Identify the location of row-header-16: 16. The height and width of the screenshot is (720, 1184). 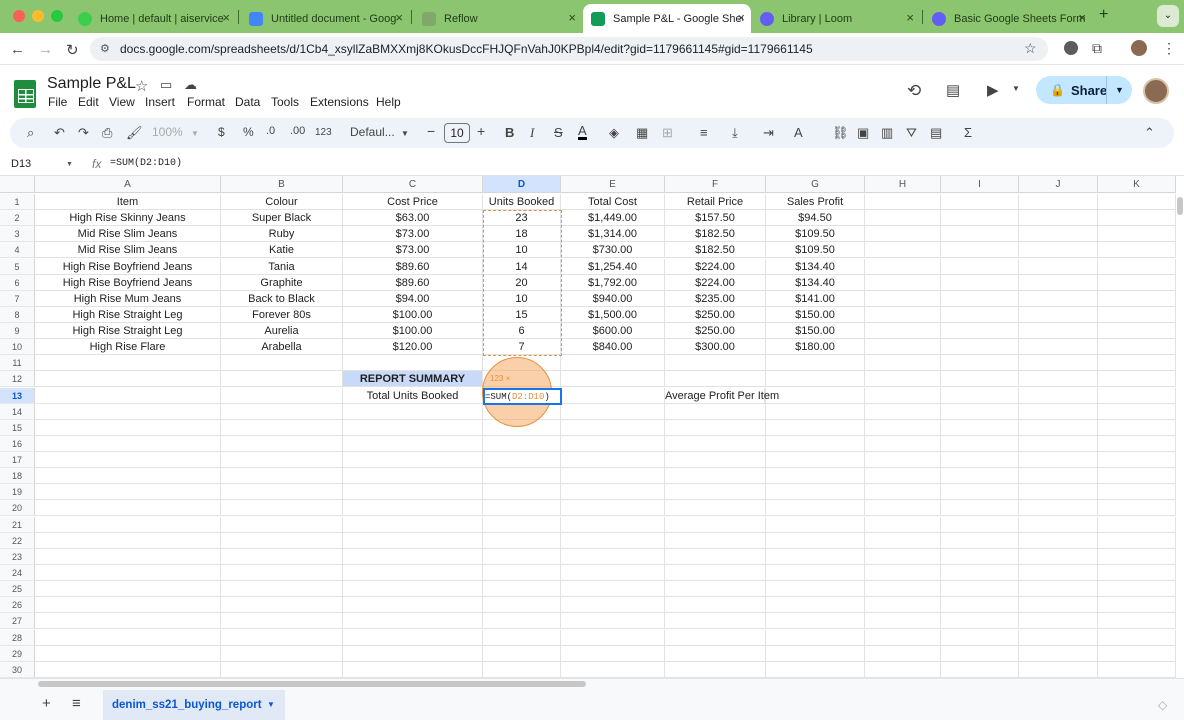
(17, 443).